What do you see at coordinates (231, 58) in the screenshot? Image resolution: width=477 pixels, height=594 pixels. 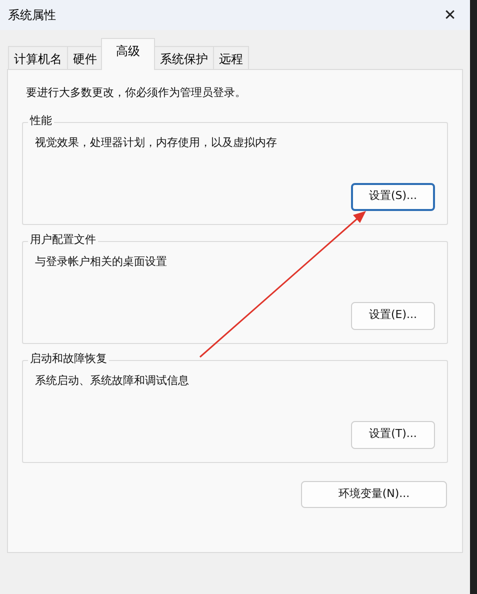 I see `tab: 远程` at bounding box center [231, 58].